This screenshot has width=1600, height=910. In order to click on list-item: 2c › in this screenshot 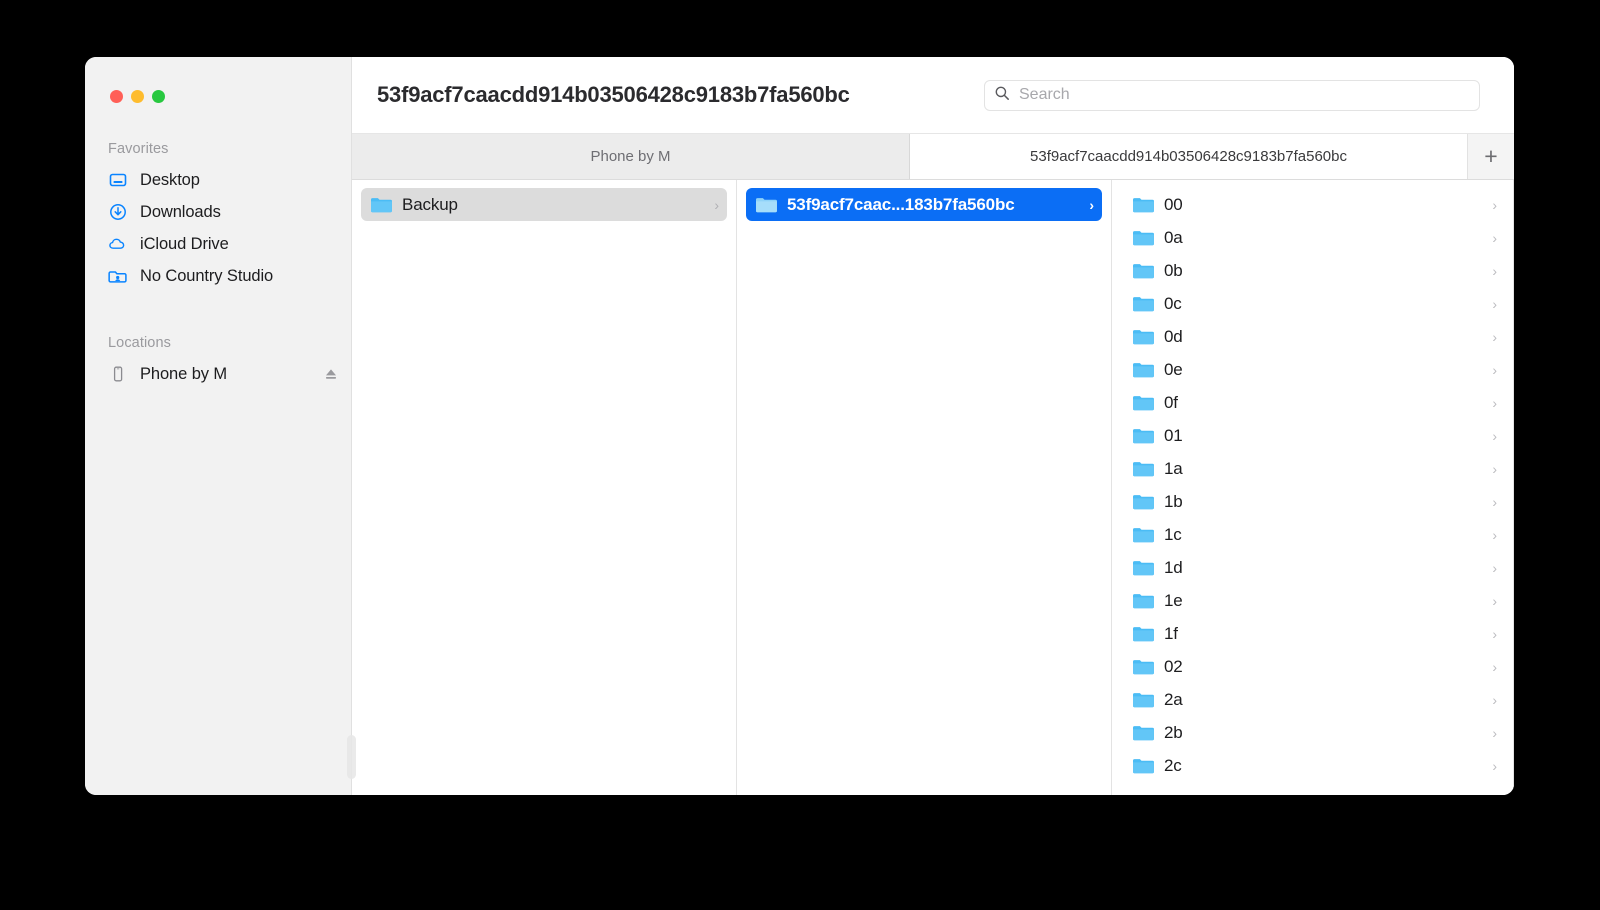, I will do `click(1314, 765)`.